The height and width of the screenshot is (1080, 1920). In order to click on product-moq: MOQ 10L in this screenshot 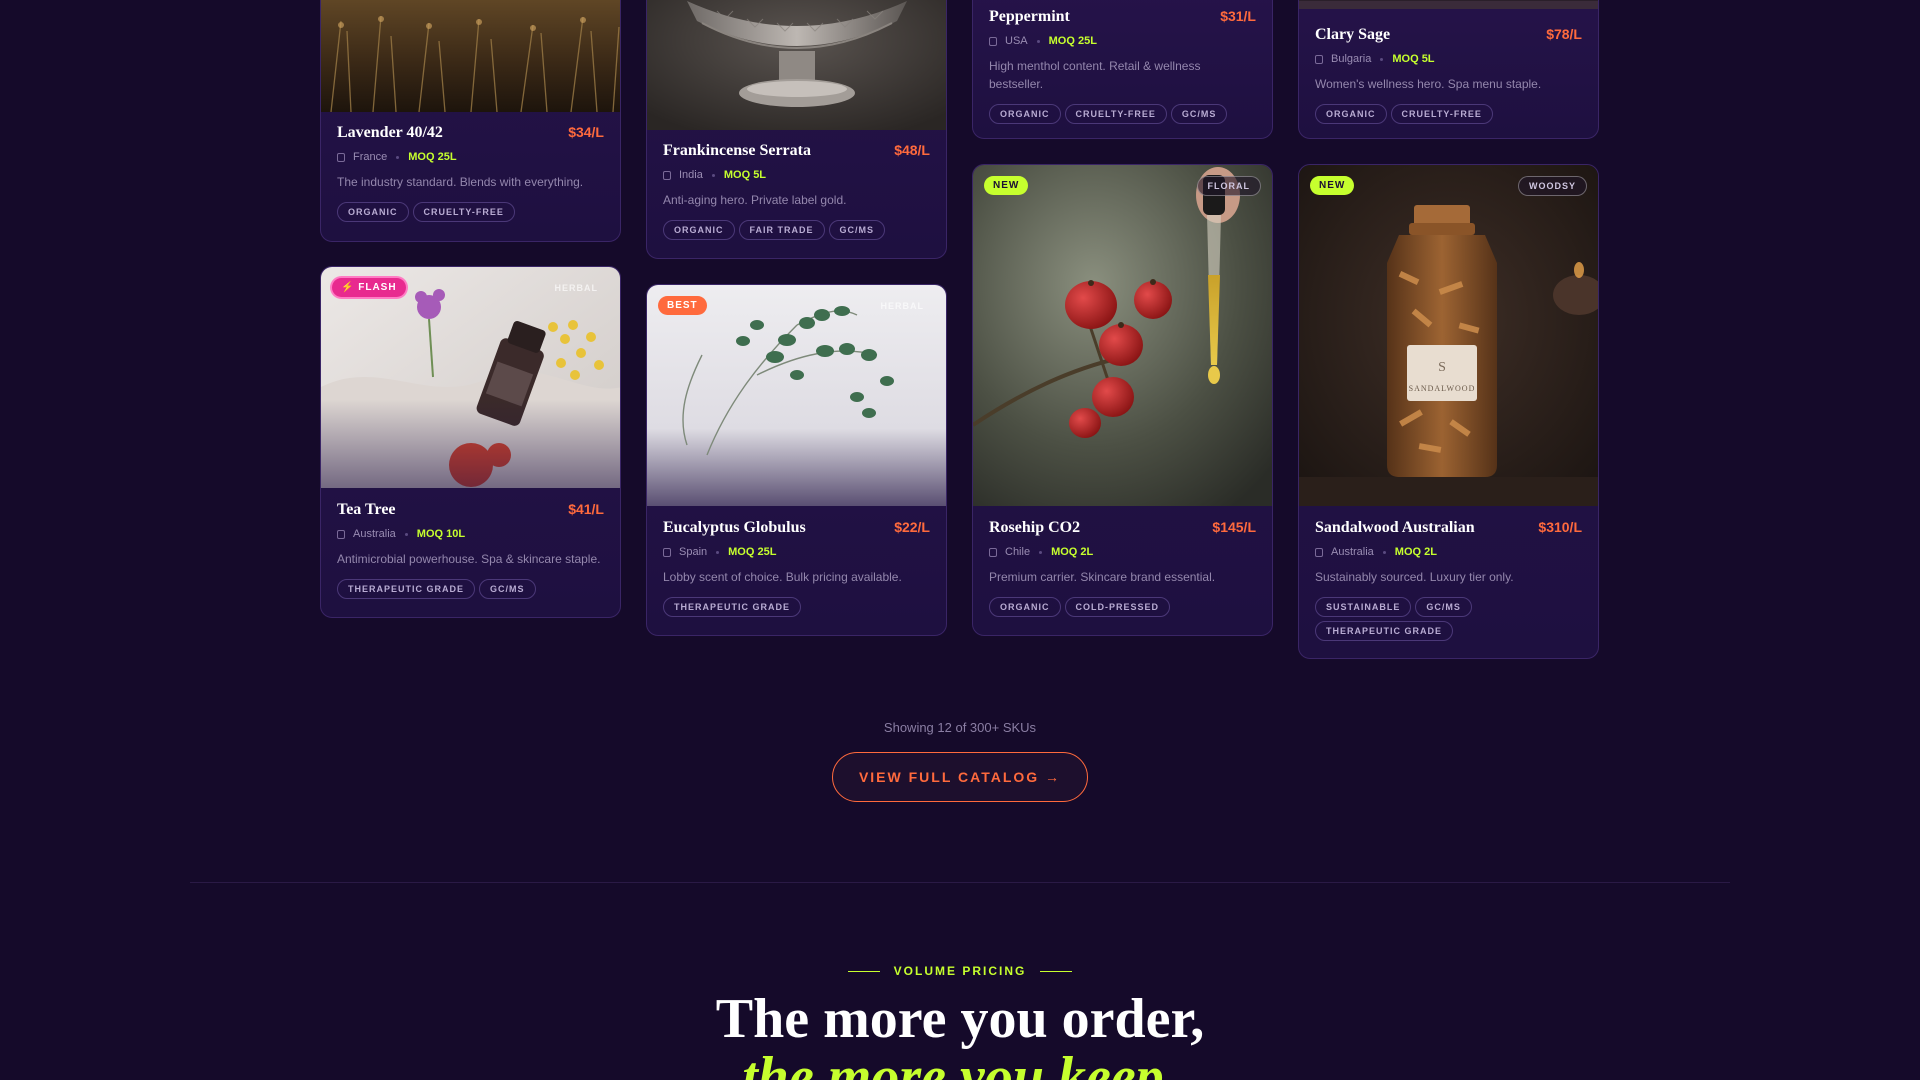, I will do `click(441, 534)`.